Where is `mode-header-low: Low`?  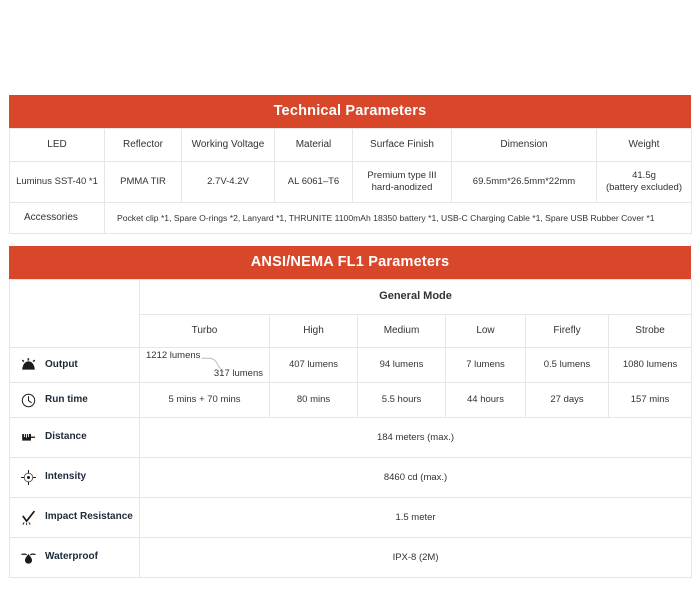
mode-header-low: Low is located at coordinates (485, 331).